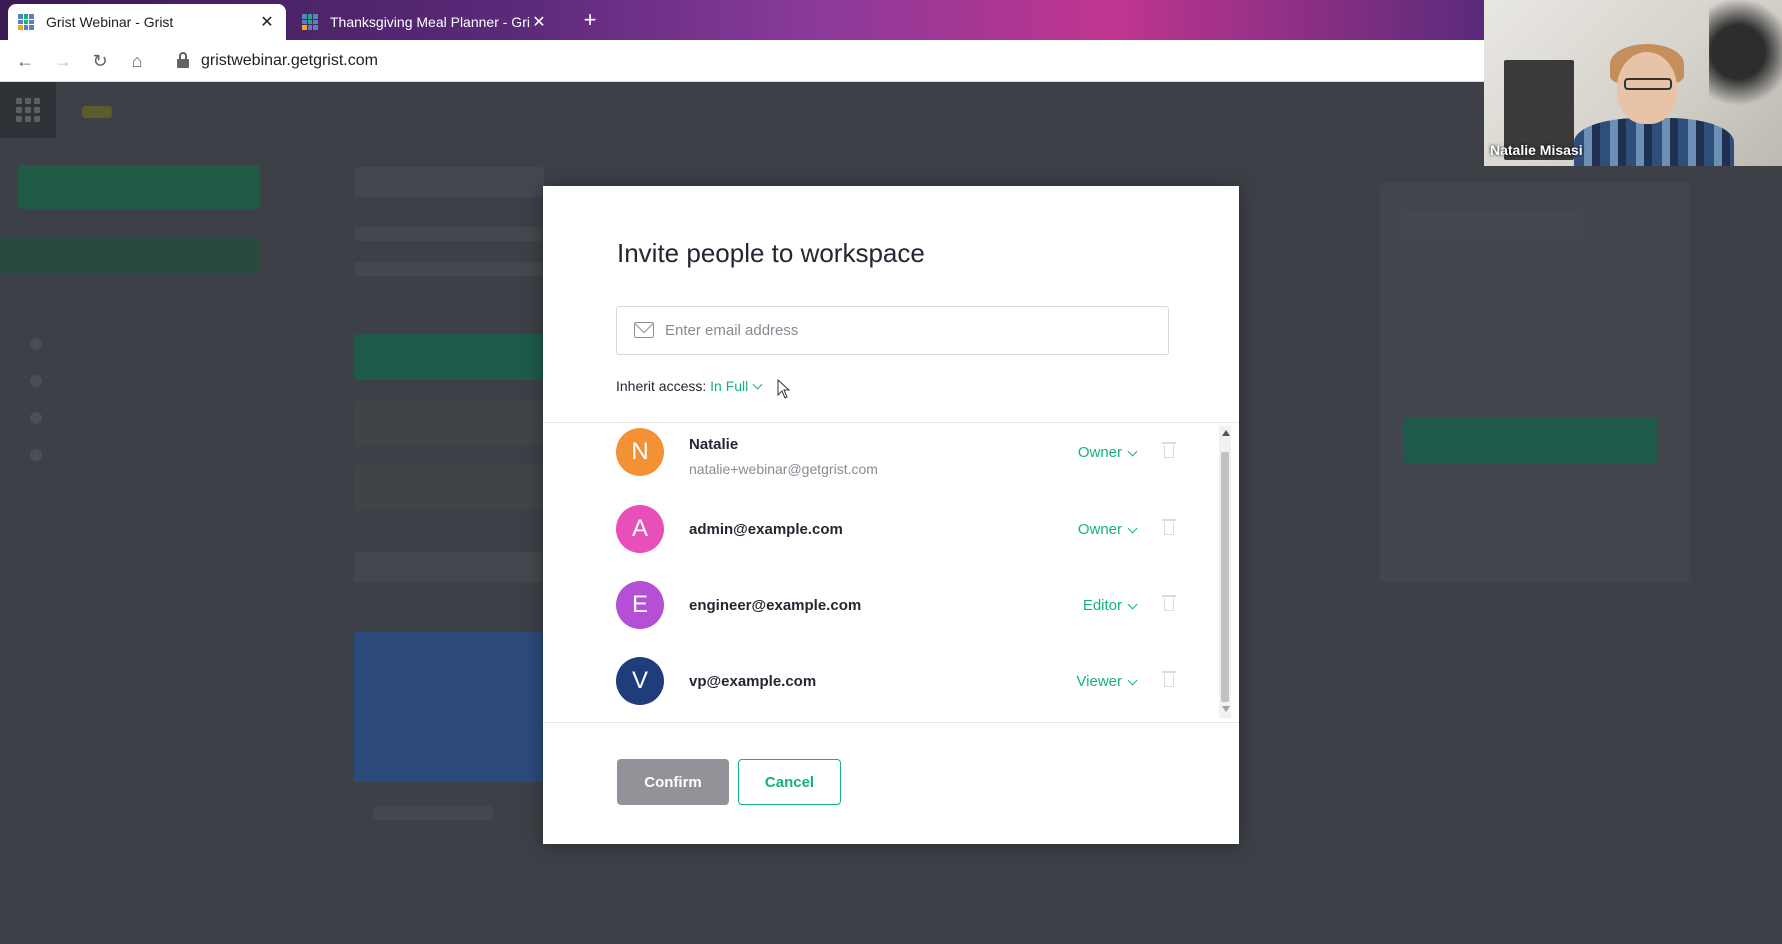 This screenshot has width=1782, height=944. I want to click on inherit-access-dropdown: In Full, so click(736, 386).